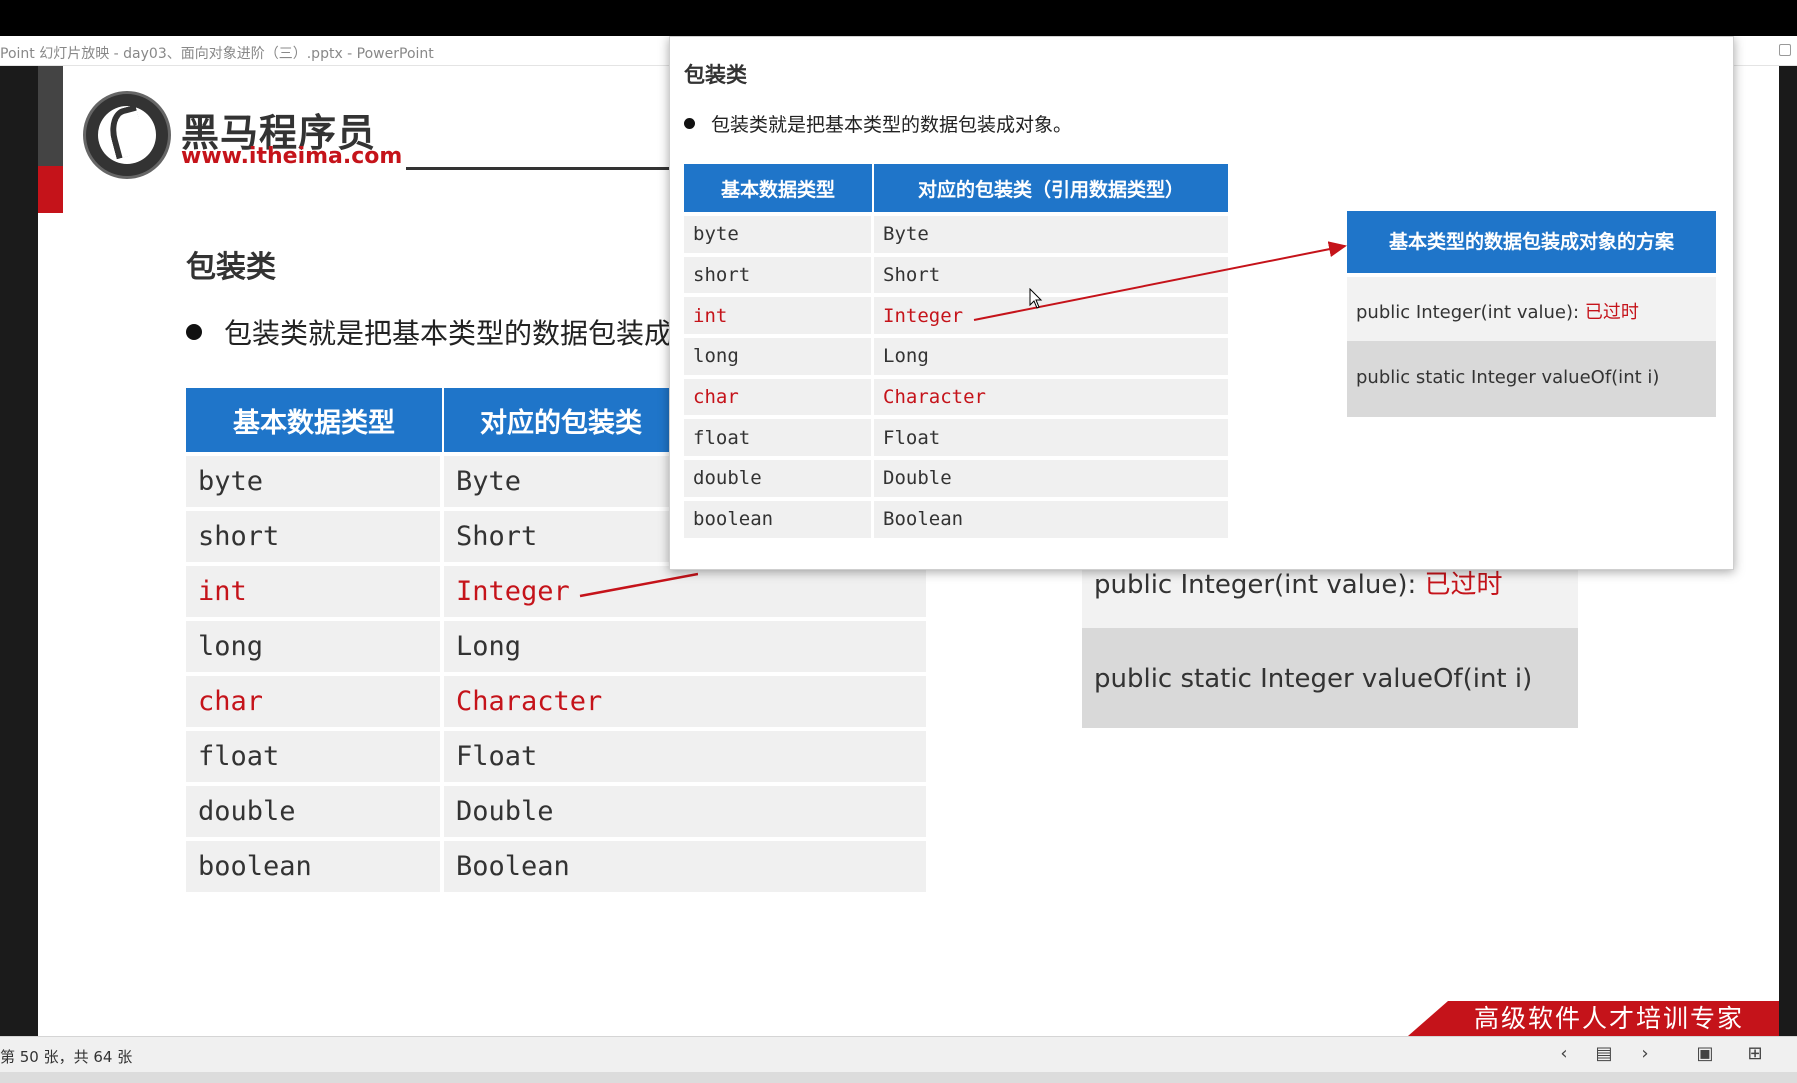  What do you see at coordinates (194, 332) in the screenshot?
I see `bullet-dot-icon` at bounding box center [194, 332].